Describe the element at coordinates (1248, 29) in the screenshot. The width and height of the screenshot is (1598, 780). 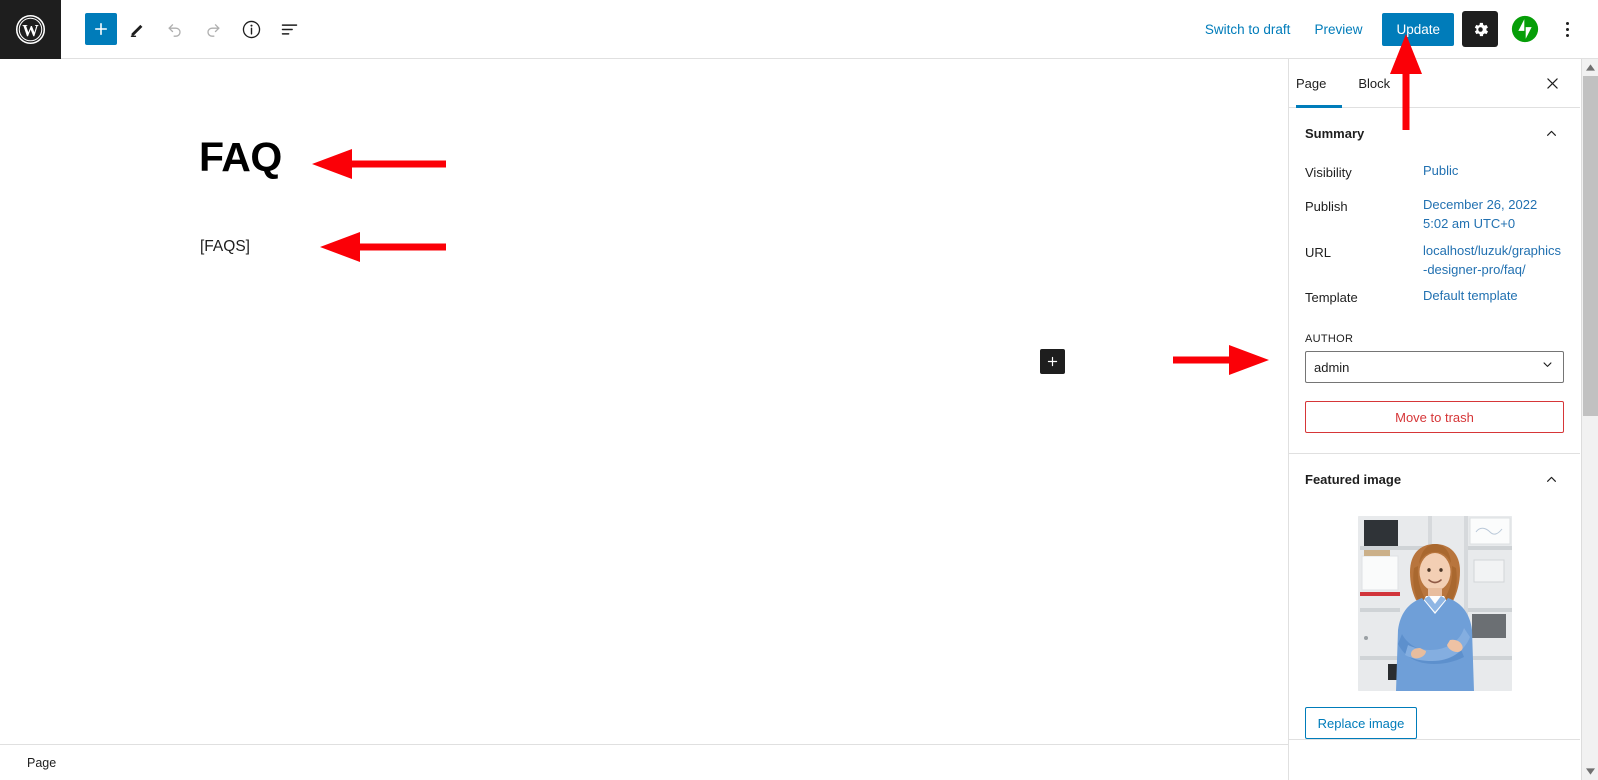
I see `switch-to-draft-button: Switch to draft` at that location.